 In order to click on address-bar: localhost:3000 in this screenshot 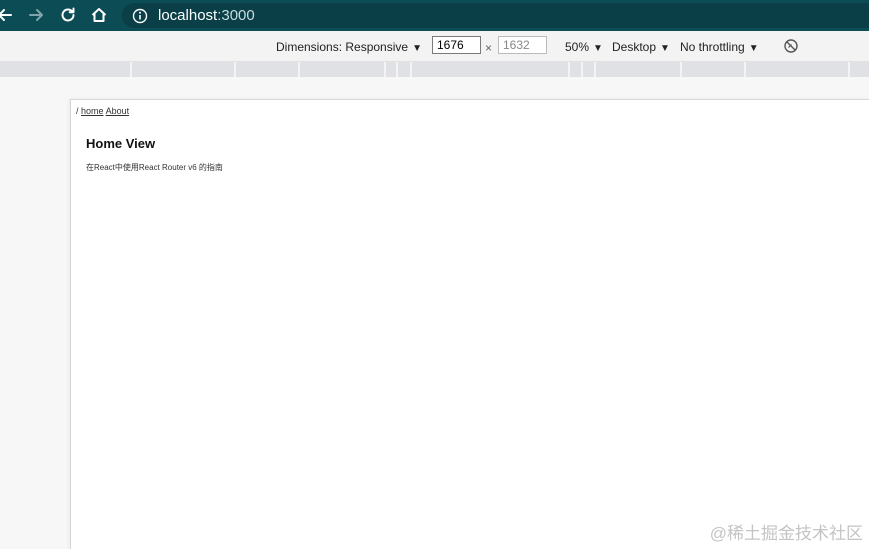, I will do `click(495, 15)`.